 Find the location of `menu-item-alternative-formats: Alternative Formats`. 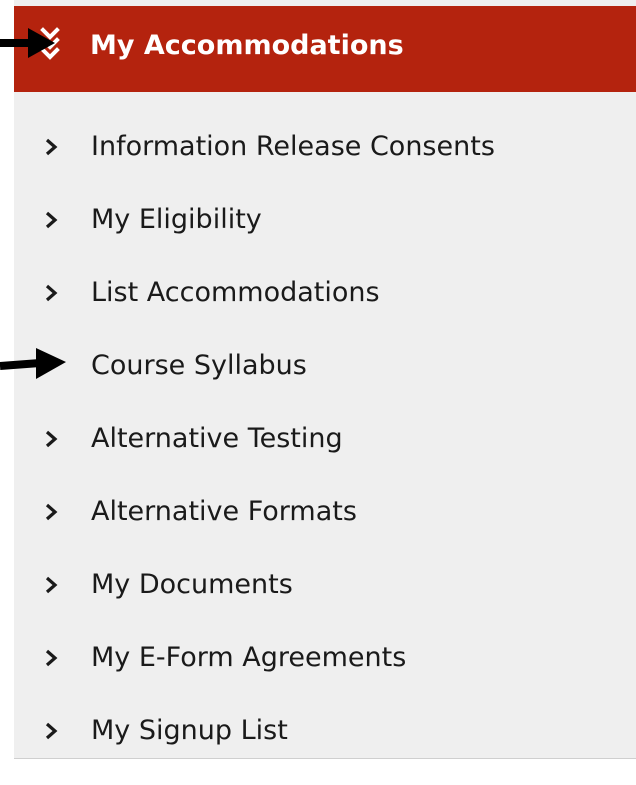

menu-item-alternative-formats: Alternative Formats is located at coordinates (325, 511).